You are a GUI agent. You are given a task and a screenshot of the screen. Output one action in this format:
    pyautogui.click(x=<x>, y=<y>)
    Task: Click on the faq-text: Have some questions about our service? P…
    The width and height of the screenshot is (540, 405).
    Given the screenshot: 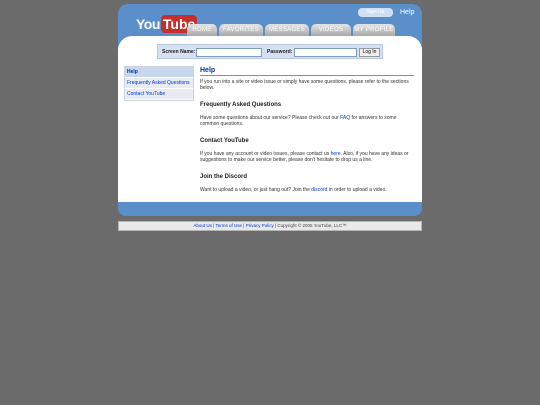 What is the action you would take?
    pyautogui.click(x=307, y=121)
    